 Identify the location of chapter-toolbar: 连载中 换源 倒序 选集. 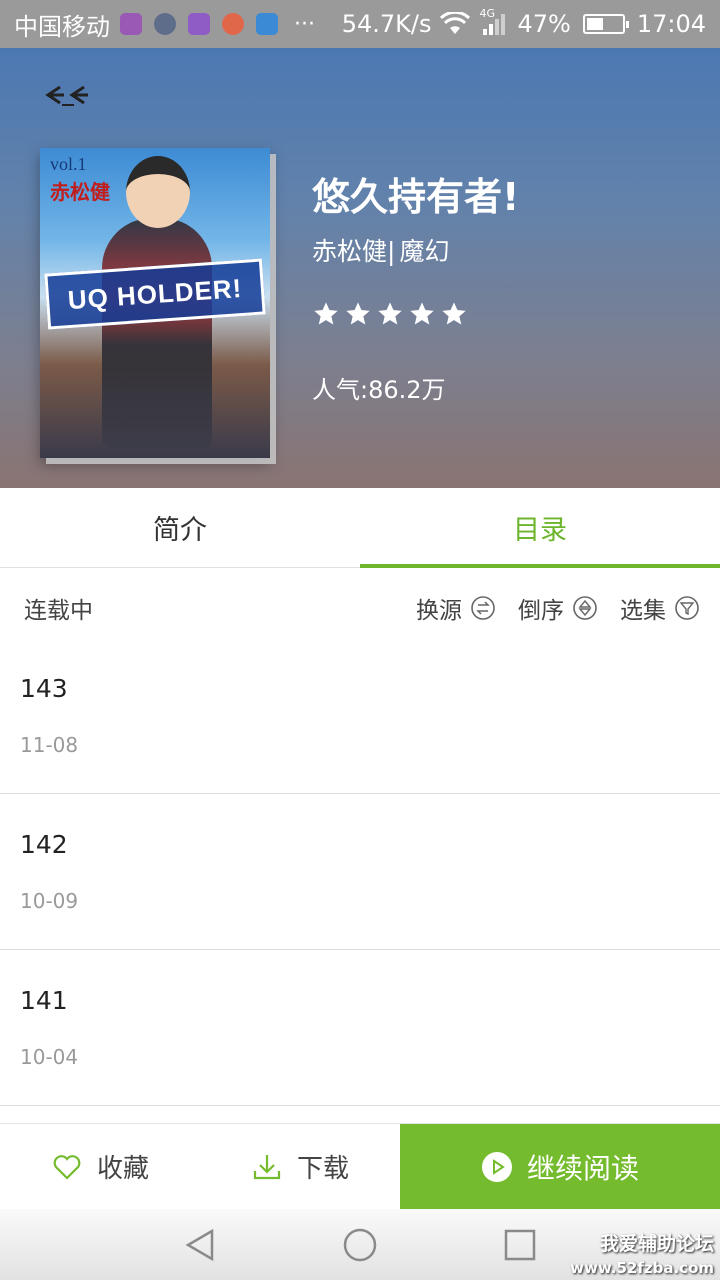
(360, 608).